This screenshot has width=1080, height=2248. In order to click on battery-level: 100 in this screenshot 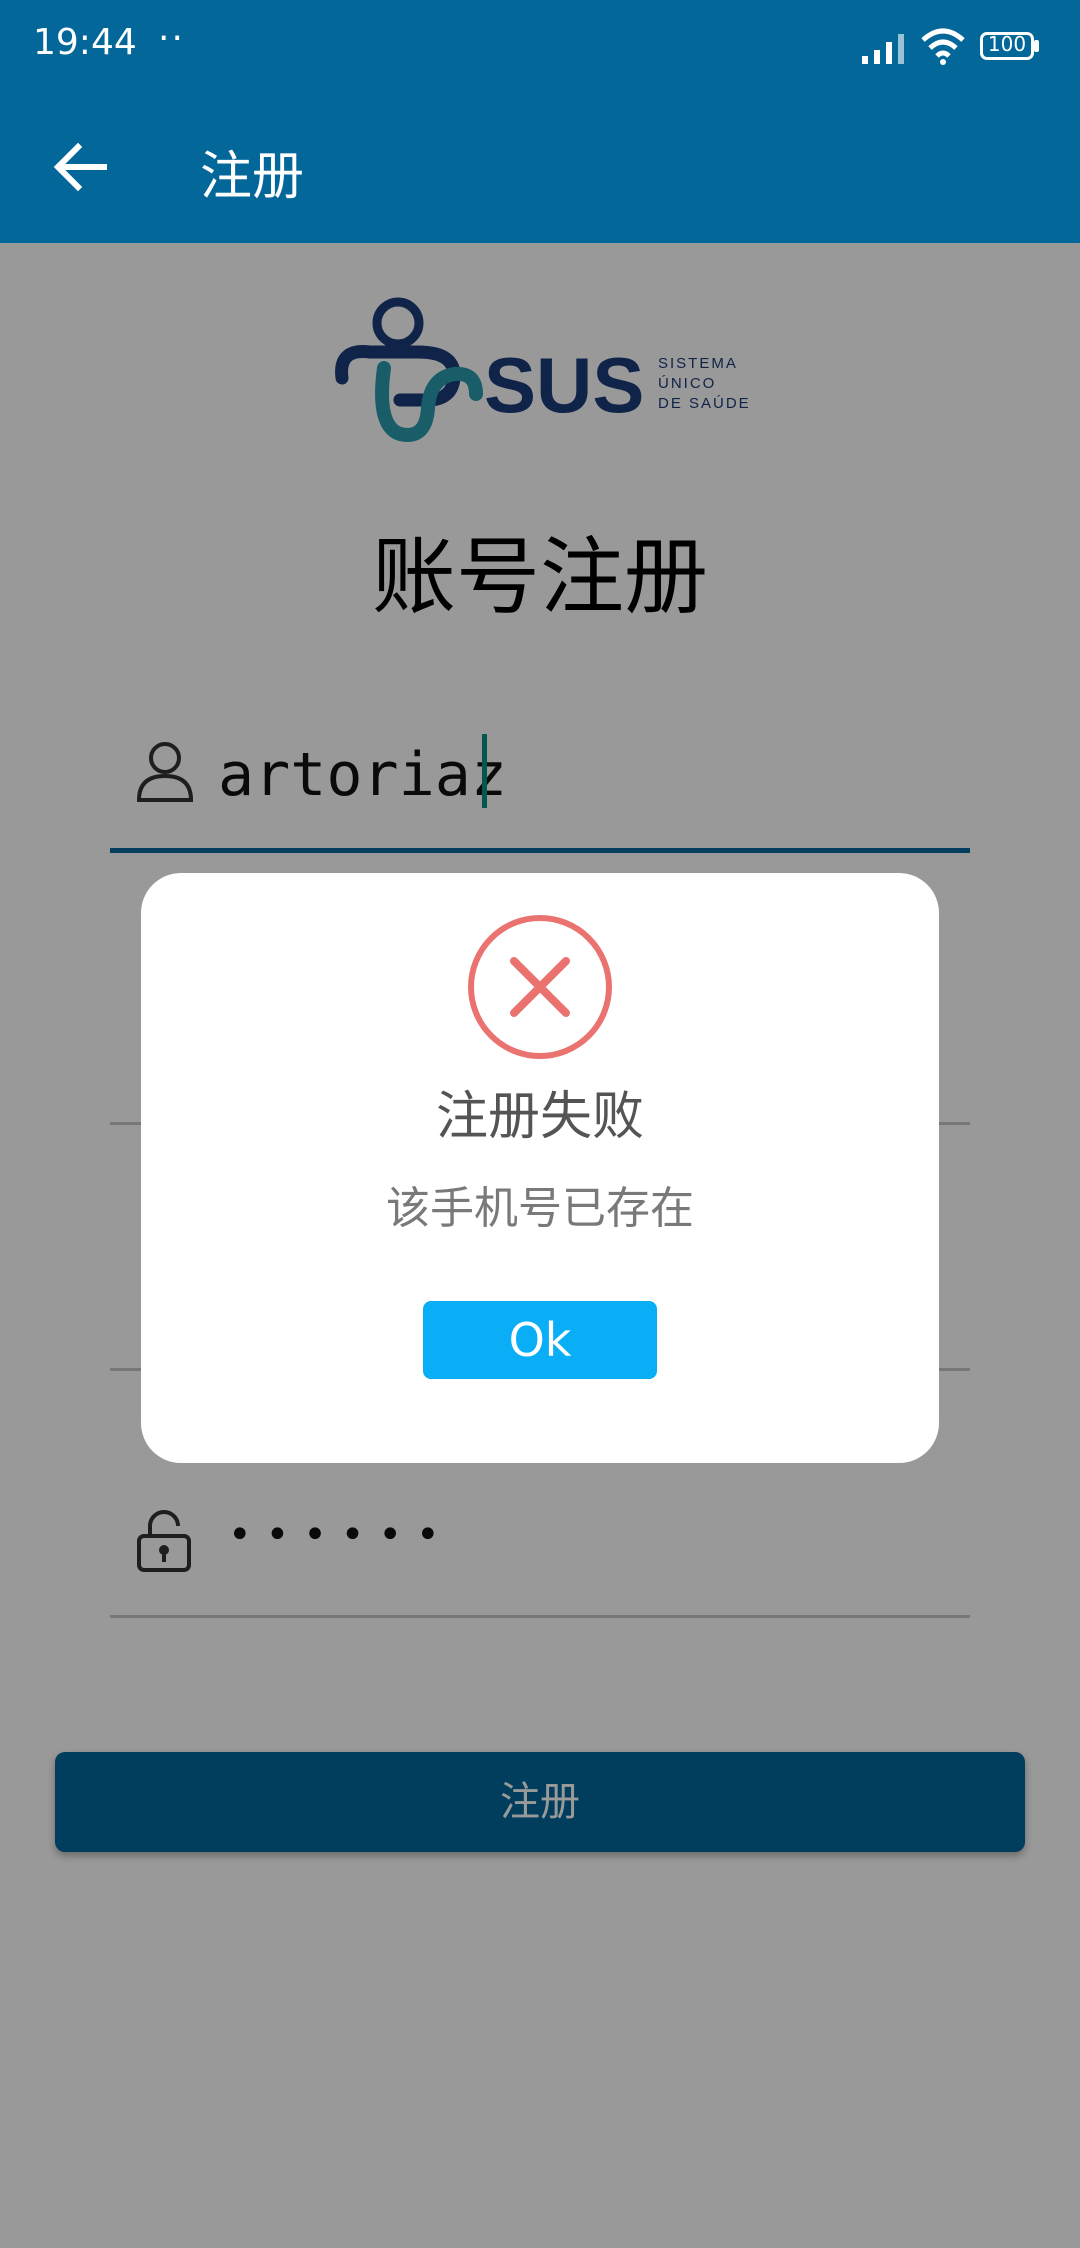, I will do `click(1007, 44)`.